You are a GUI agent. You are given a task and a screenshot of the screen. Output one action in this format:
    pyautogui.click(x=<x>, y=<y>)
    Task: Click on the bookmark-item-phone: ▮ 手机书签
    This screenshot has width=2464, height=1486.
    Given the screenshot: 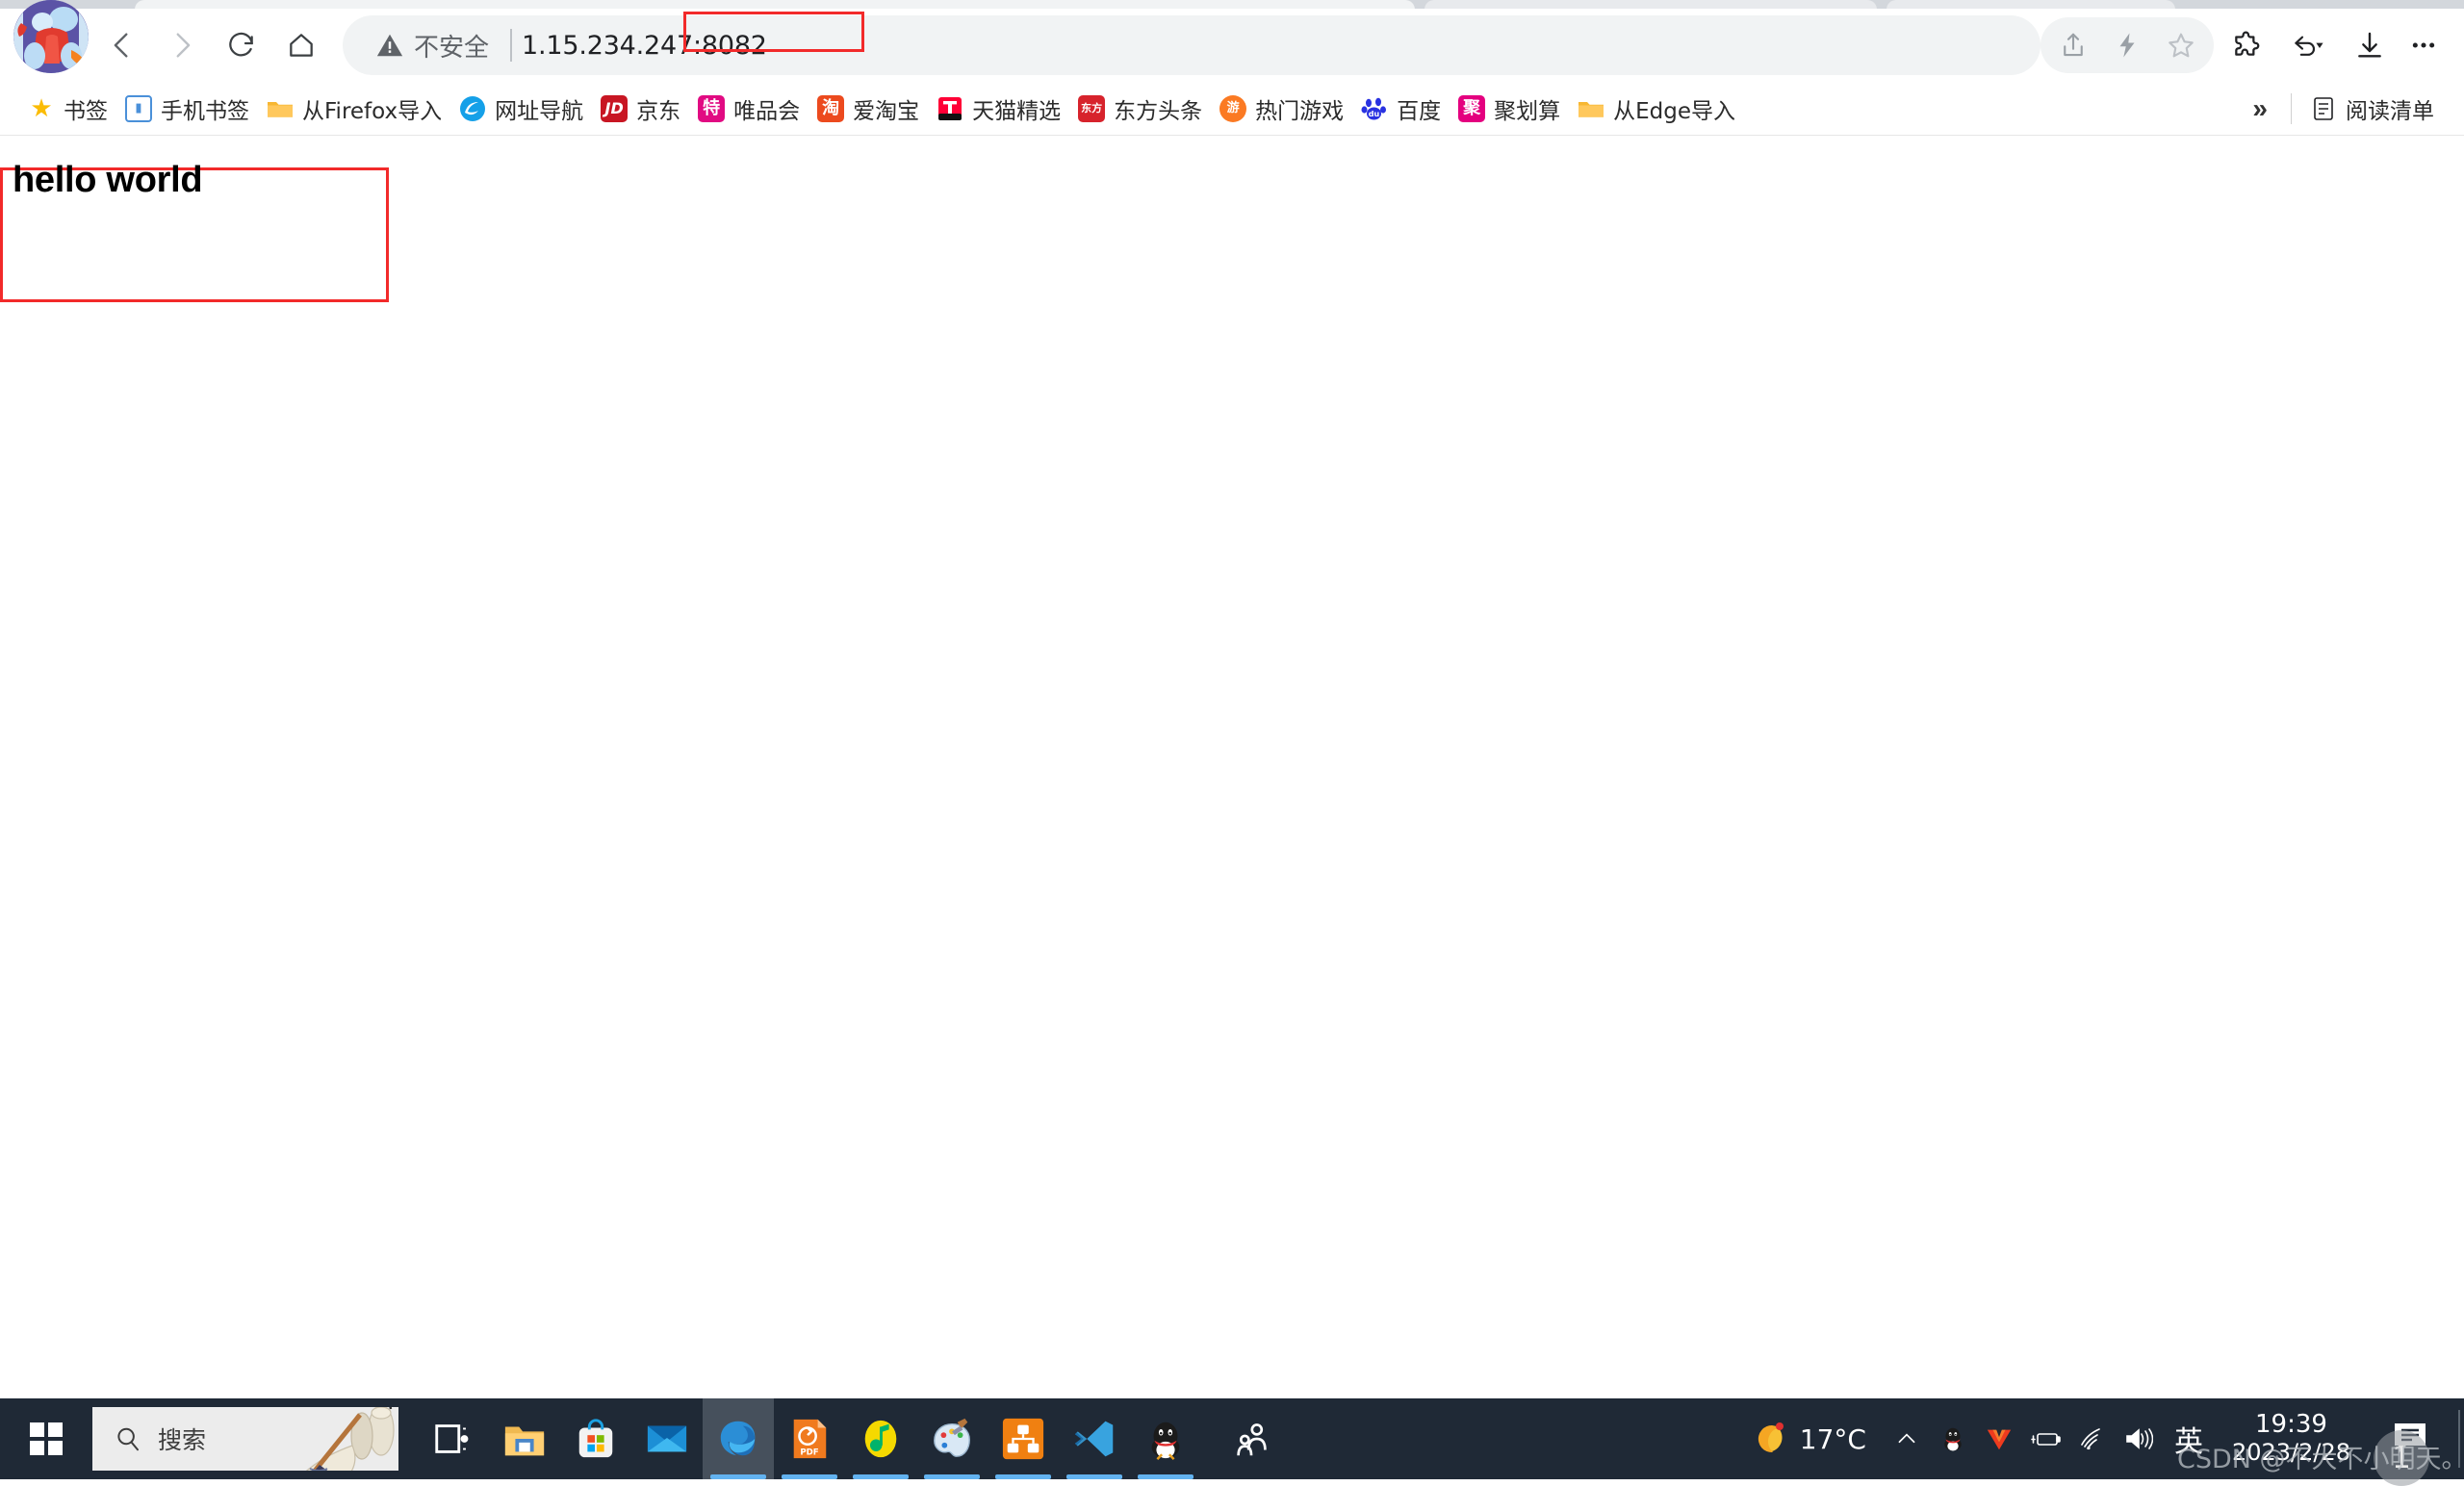 What is the action you would take?
    pyautogui.click(x=187, y=109)
    